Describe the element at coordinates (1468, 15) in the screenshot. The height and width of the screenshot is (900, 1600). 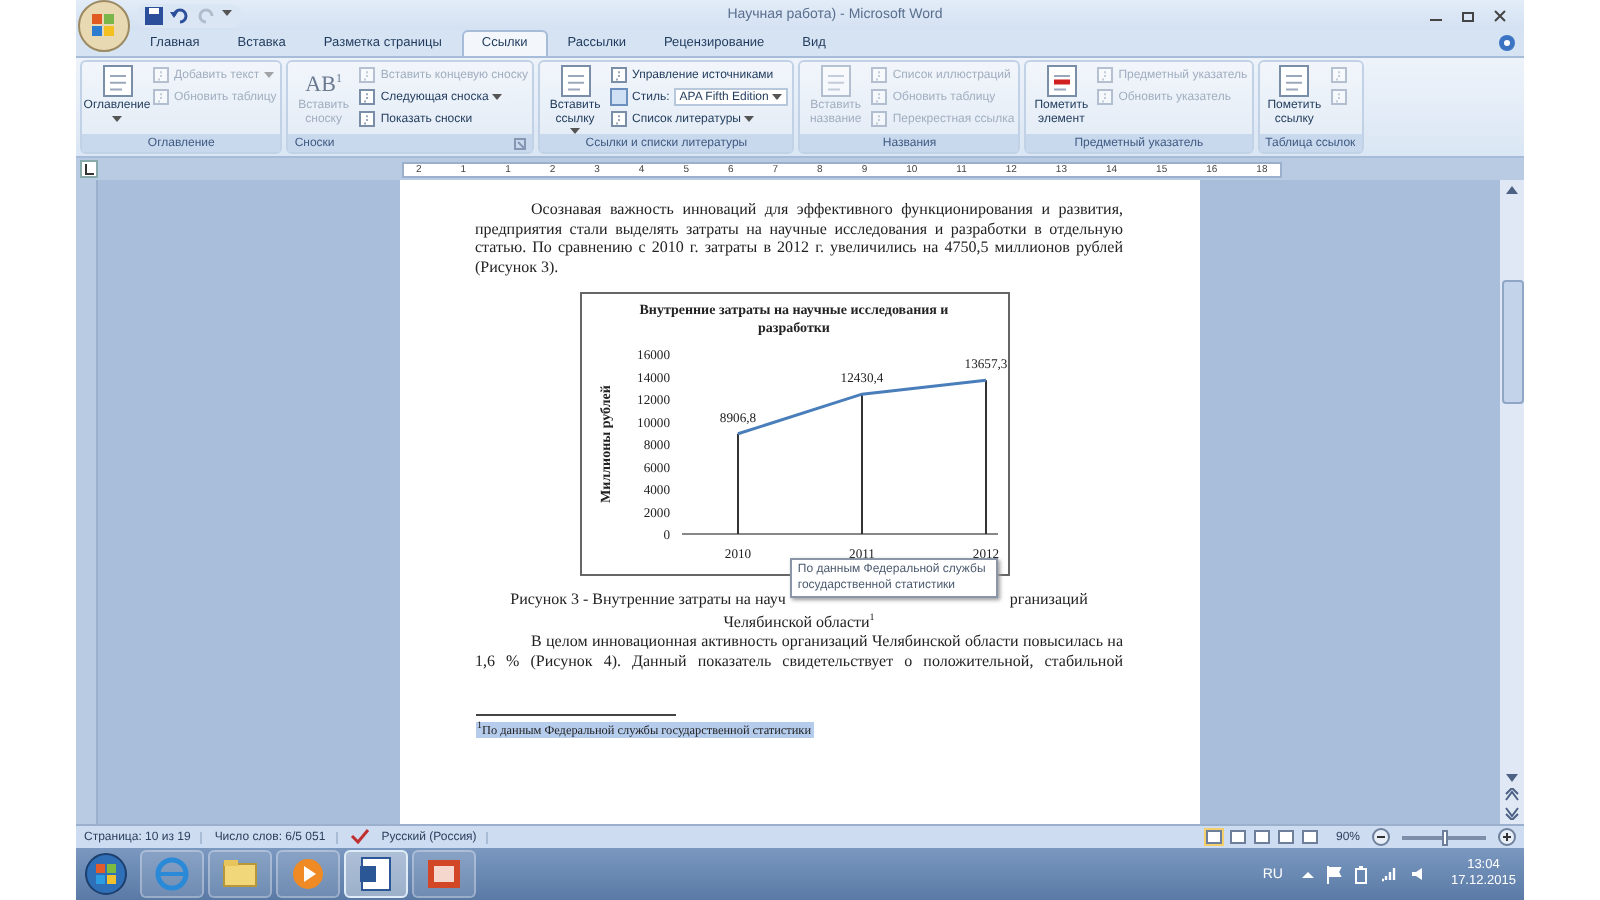
I see `restore-icon` at that location.